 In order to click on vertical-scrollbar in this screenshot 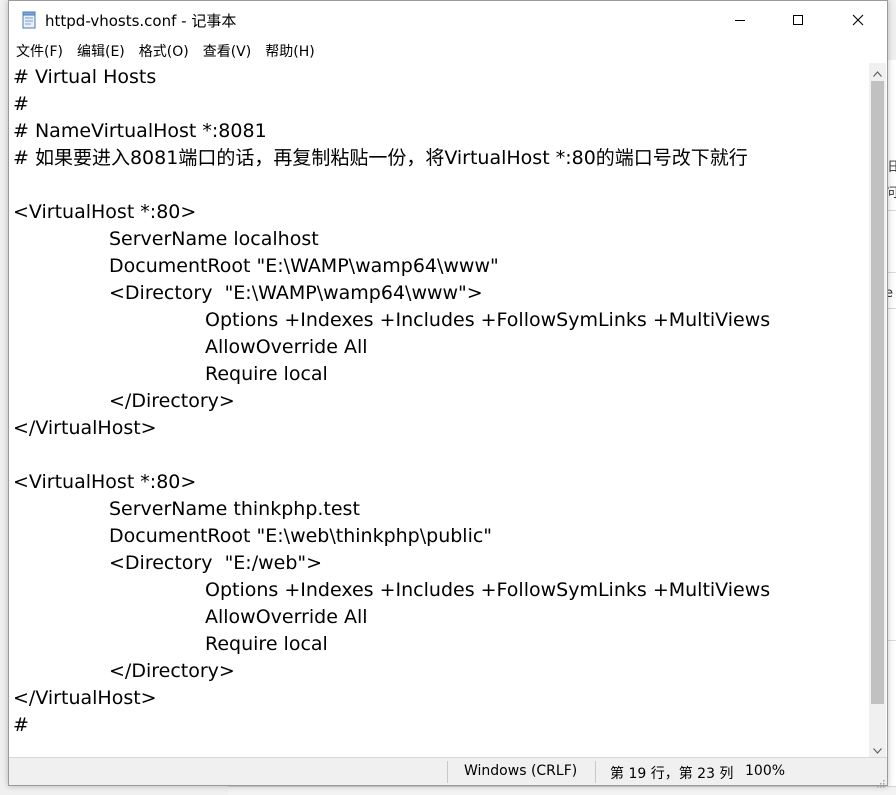, I will do `click(877, 410)`.